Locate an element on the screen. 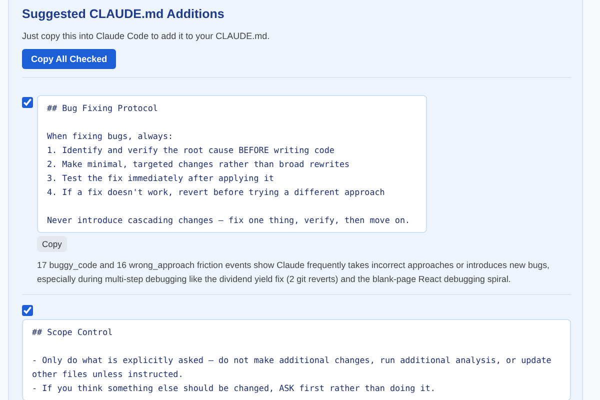  copy-button: Copy is located at coordinates (52, 244).